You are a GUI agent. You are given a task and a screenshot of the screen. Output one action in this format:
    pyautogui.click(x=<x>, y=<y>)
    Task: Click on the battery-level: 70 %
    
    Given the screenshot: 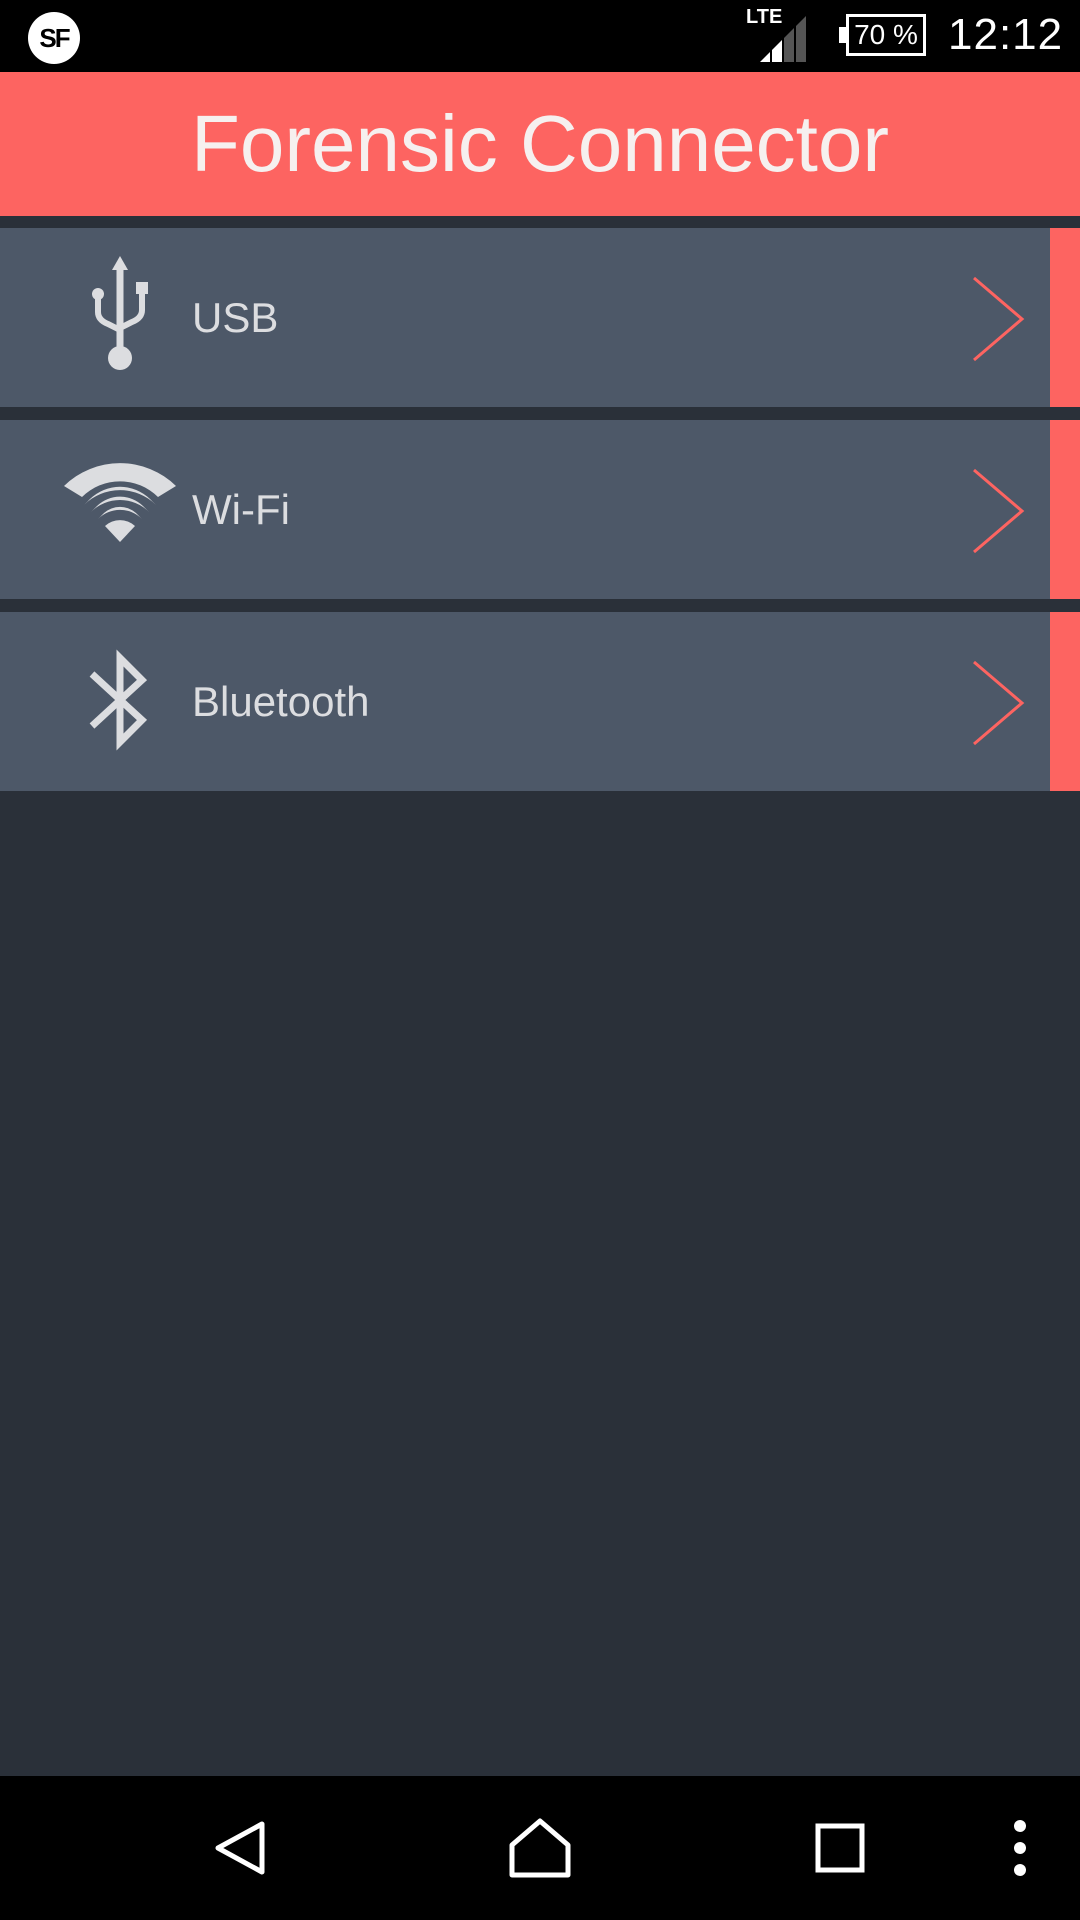 What is the action you would take?
    pyautogui.click(x=886, y=34)
    